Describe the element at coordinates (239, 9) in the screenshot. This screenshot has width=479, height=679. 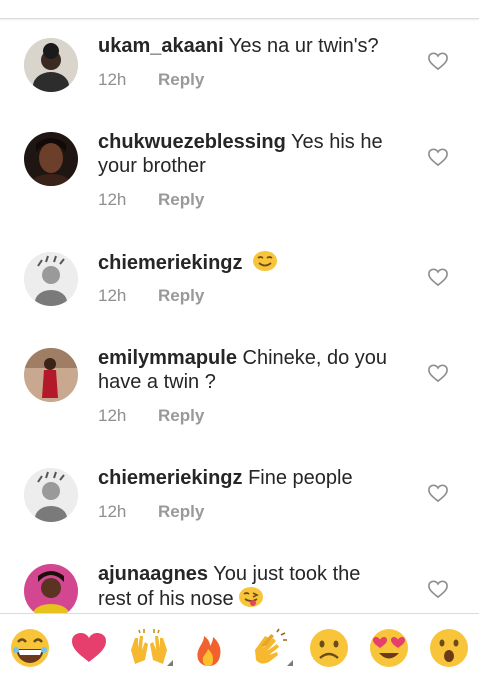
I see `top-bar` at that location.